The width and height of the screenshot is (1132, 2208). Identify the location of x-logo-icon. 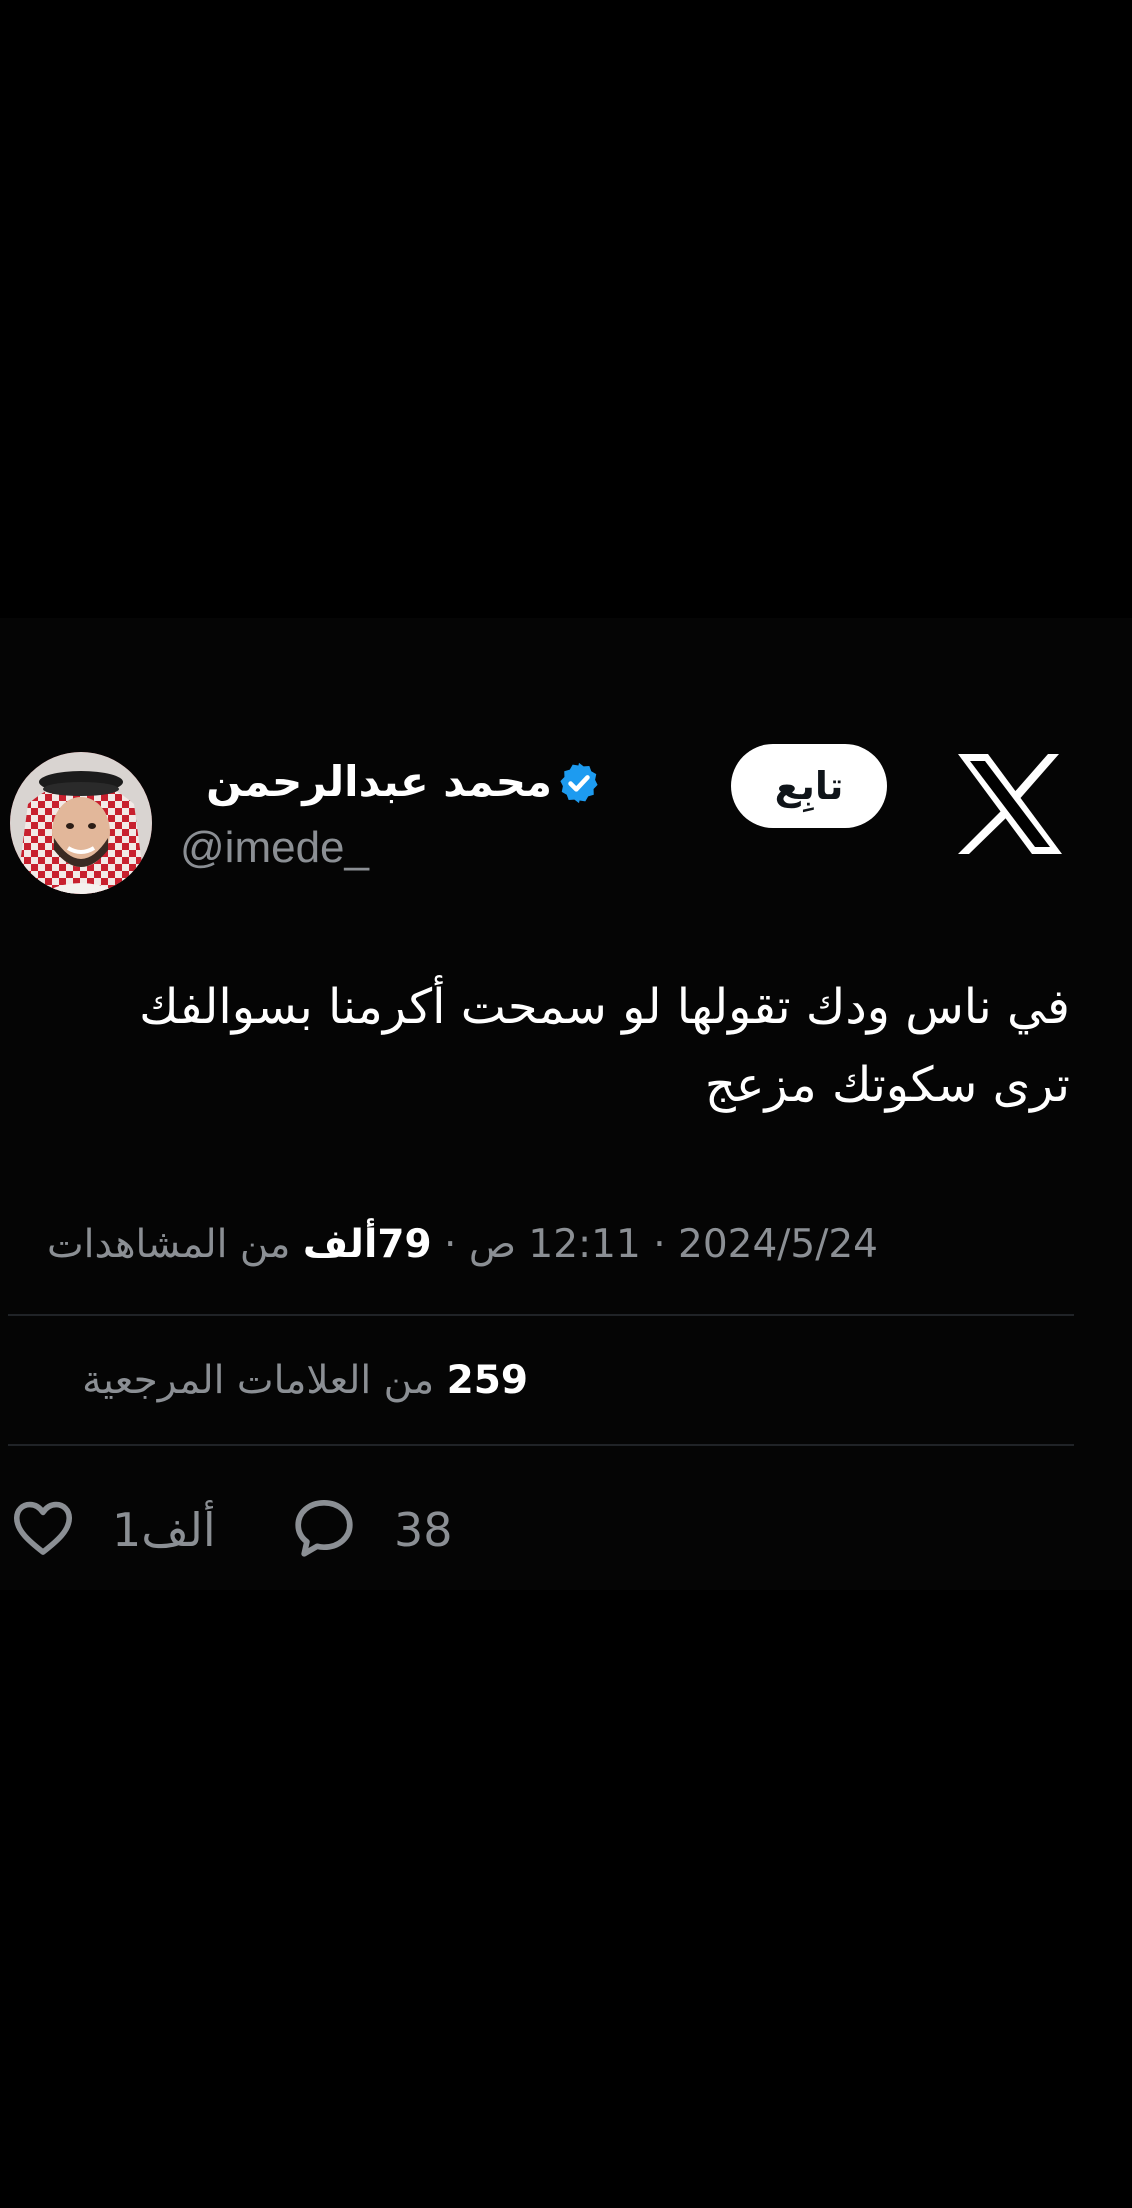
(1010, 804).